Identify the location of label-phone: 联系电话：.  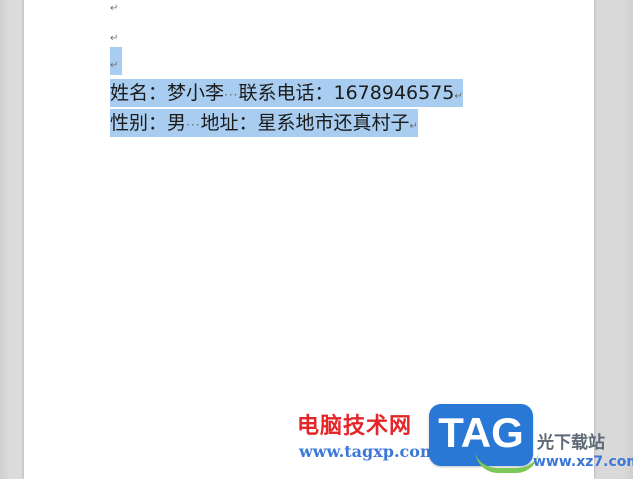
(286, 93).